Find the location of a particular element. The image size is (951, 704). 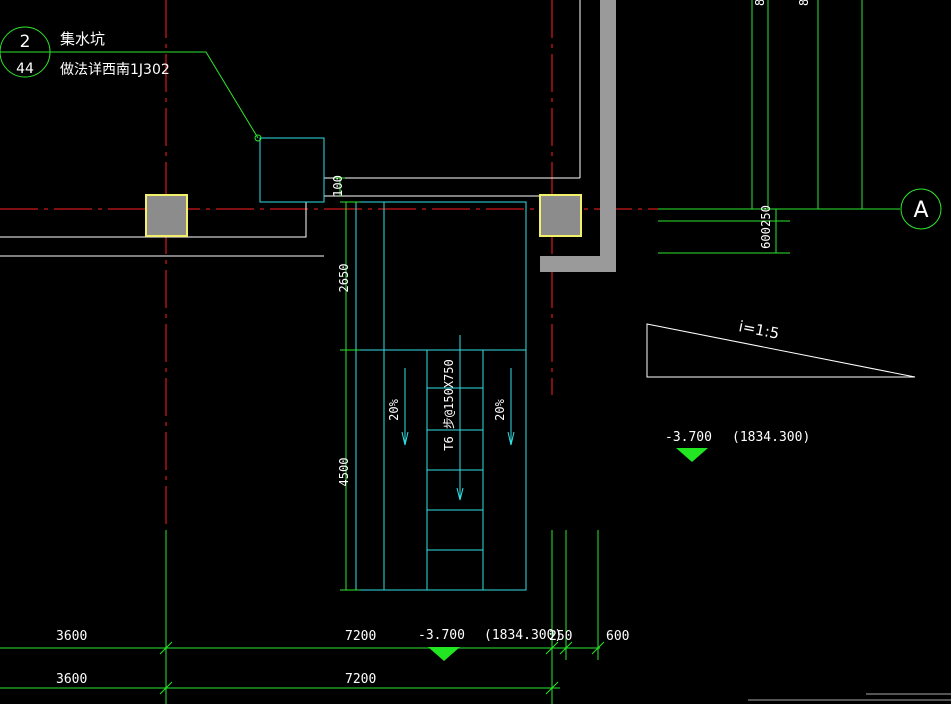

column-right is located at coordinates (560, 215).